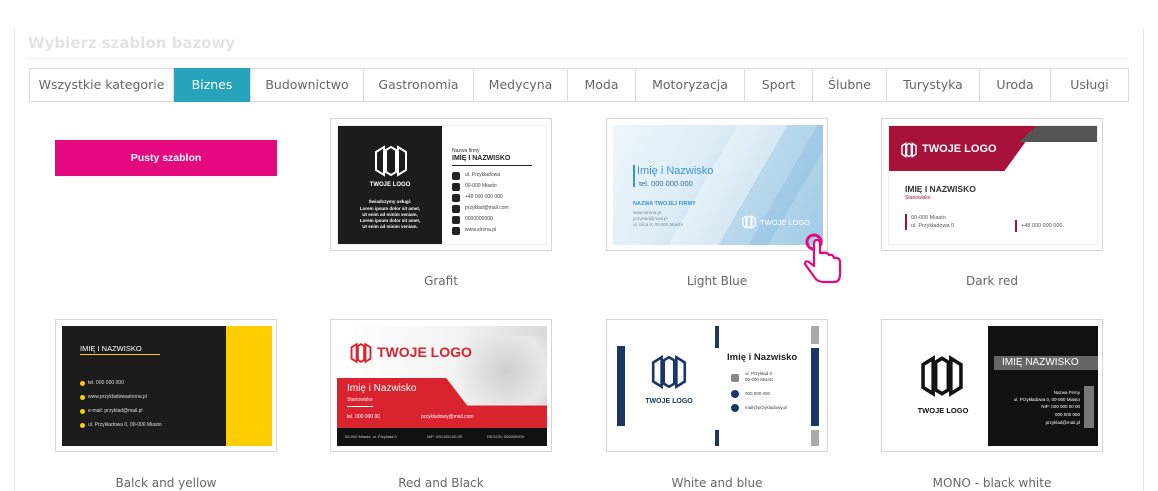 The image size is (1158, 491). I want to click on service-line: Lorem ipsum dolor sit amet,, so click(390, 208).